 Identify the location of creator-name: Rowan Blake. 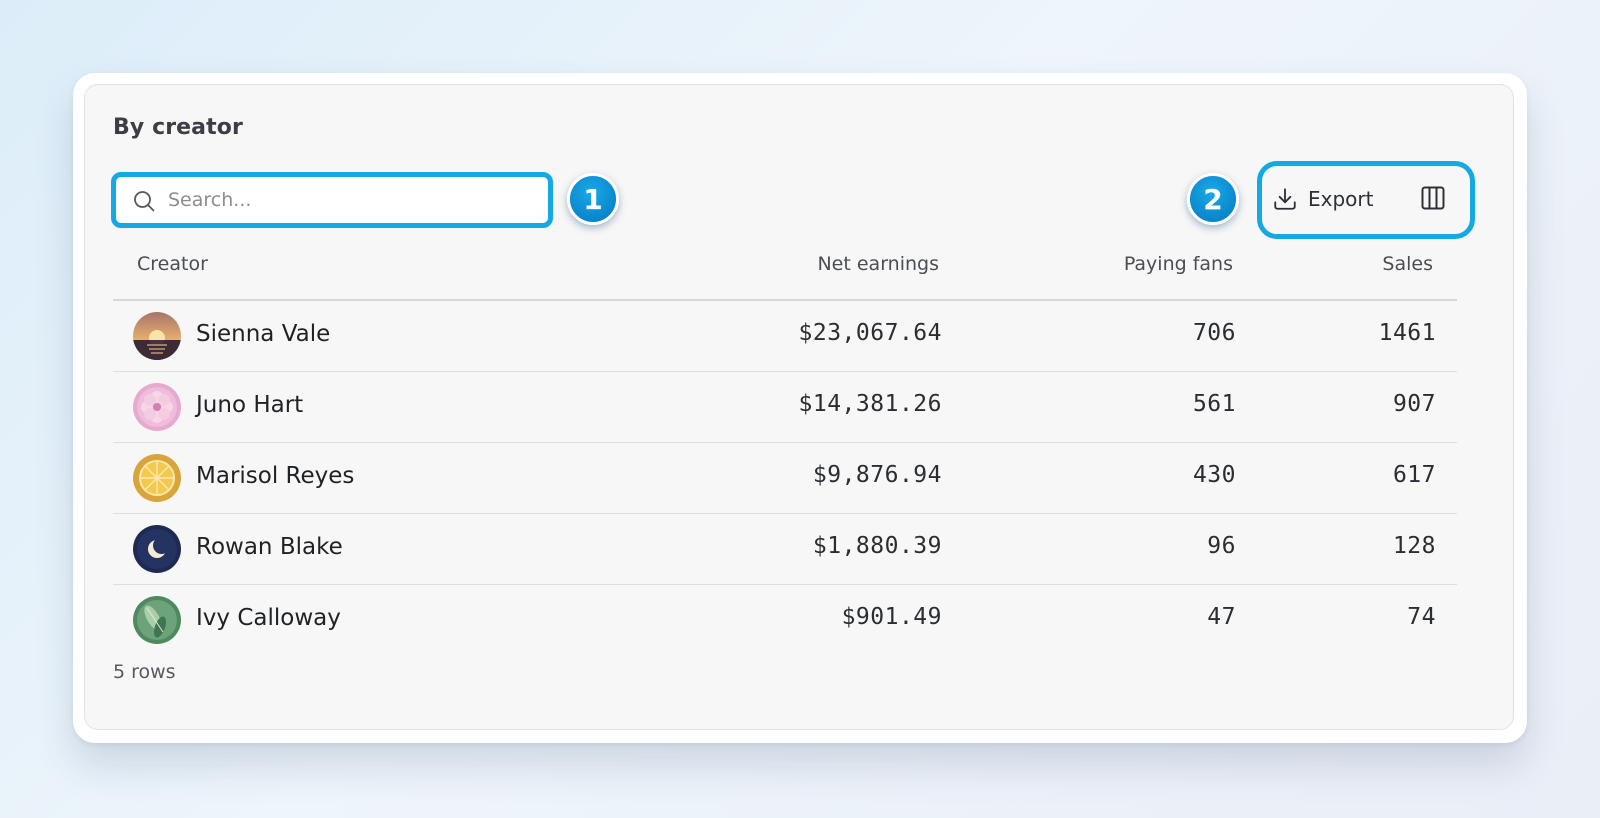
(269, 547).